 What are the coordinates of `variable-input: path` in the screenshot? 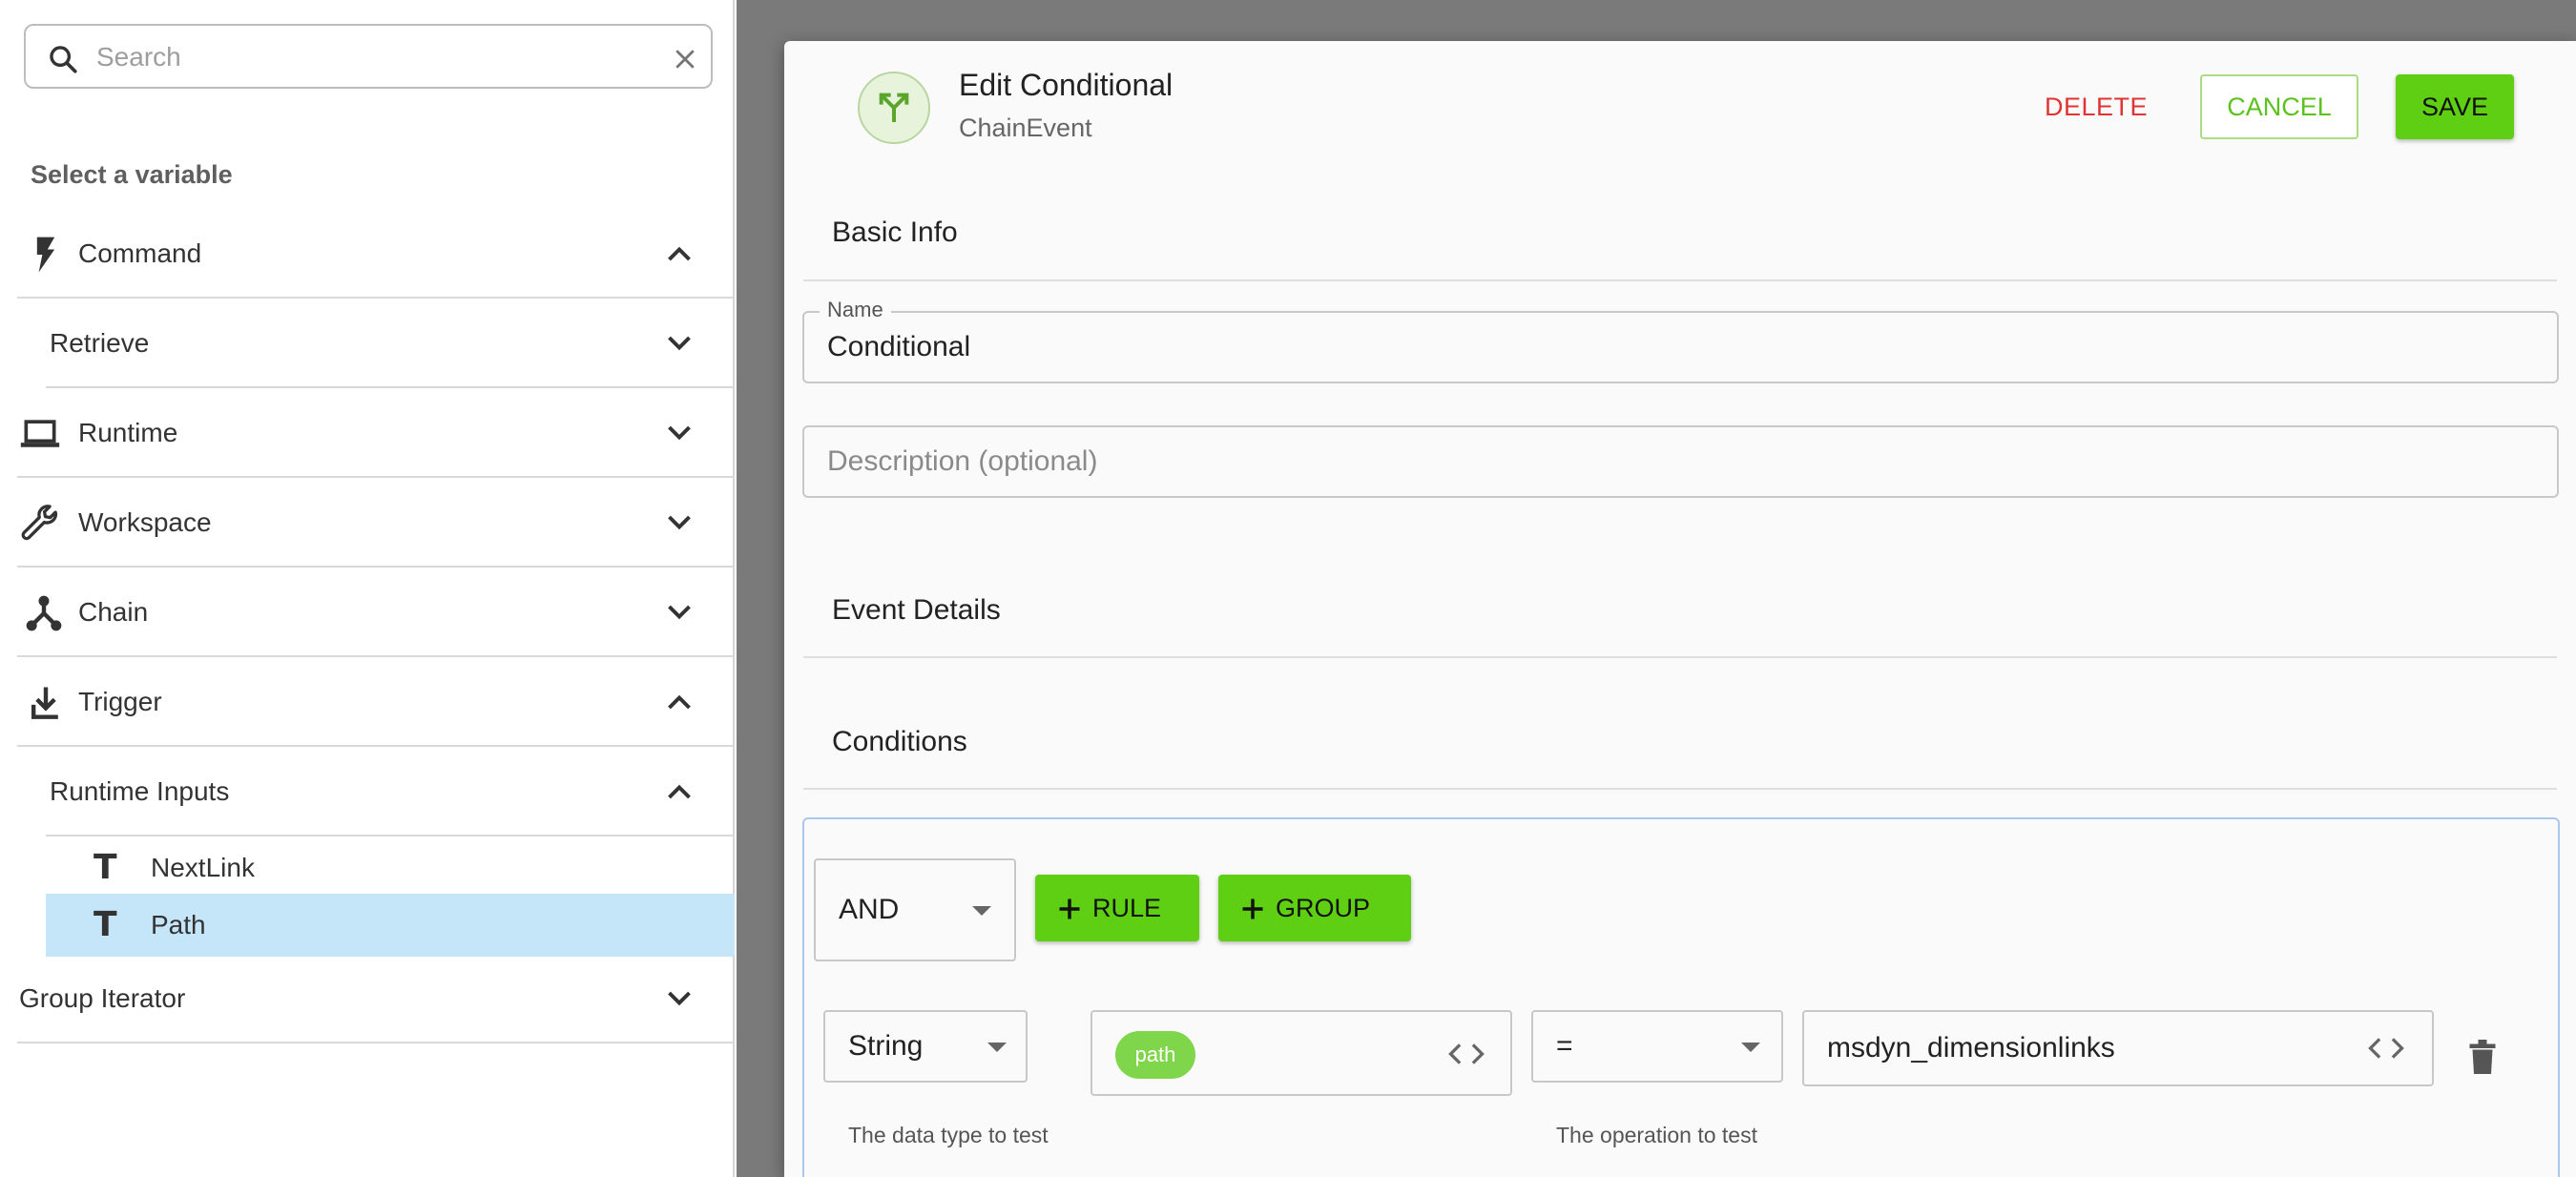 It's located at (1301, 1053).